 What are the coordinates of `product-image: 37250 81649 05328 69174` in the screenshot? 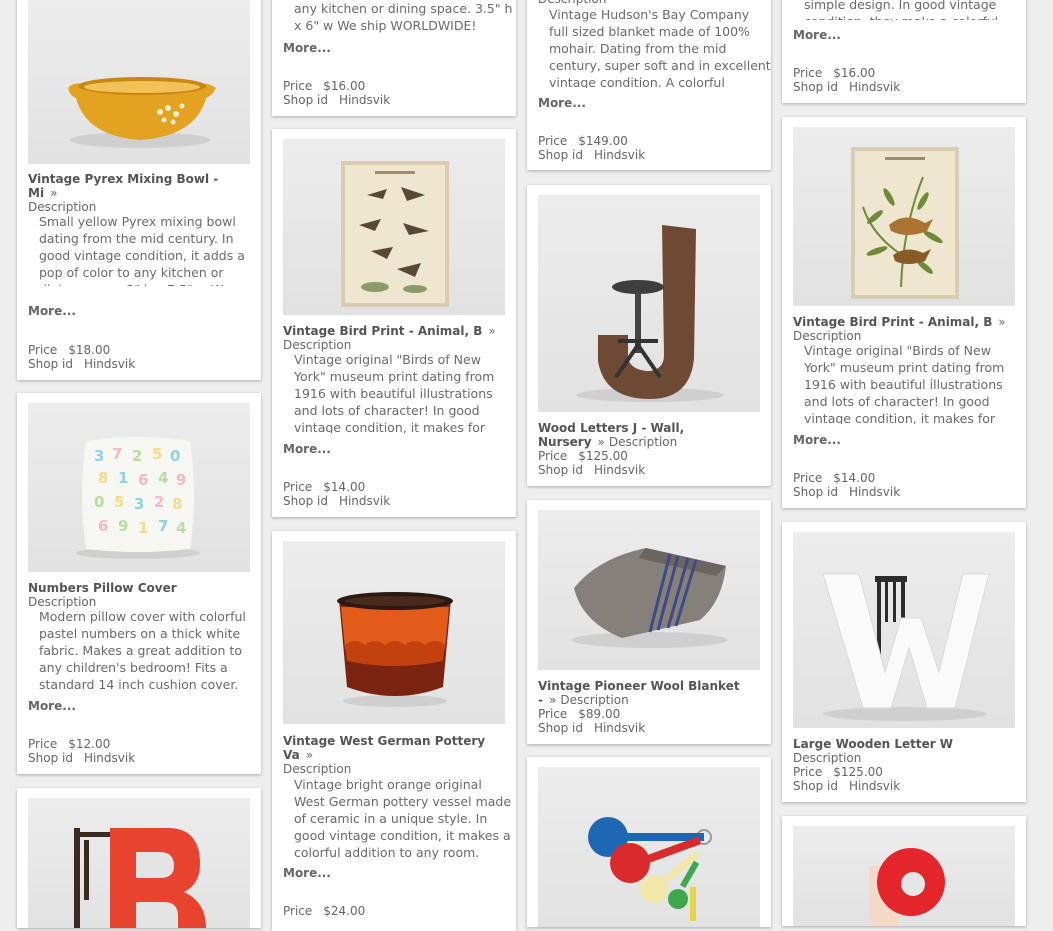 It's located at (139, 487).